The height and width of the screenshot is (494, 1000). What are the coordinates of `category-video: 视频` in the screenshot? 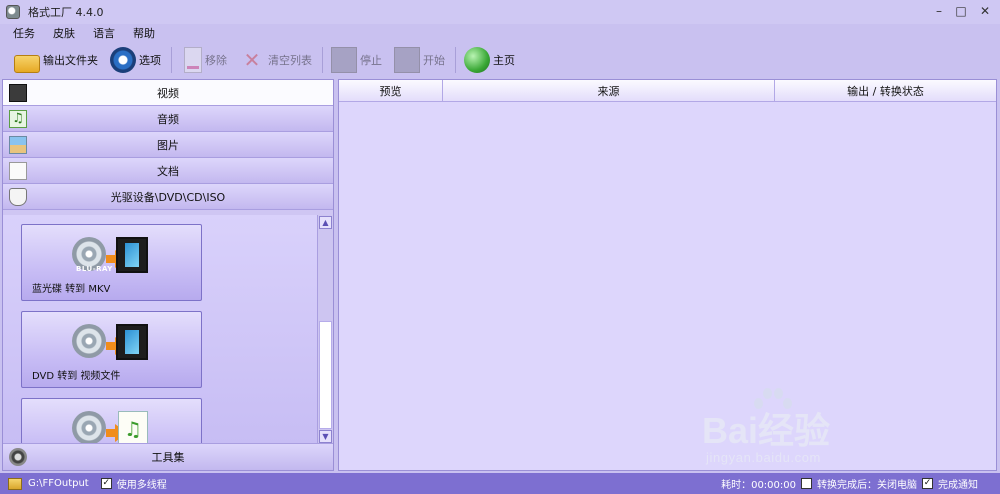 It's located at (168, 93).